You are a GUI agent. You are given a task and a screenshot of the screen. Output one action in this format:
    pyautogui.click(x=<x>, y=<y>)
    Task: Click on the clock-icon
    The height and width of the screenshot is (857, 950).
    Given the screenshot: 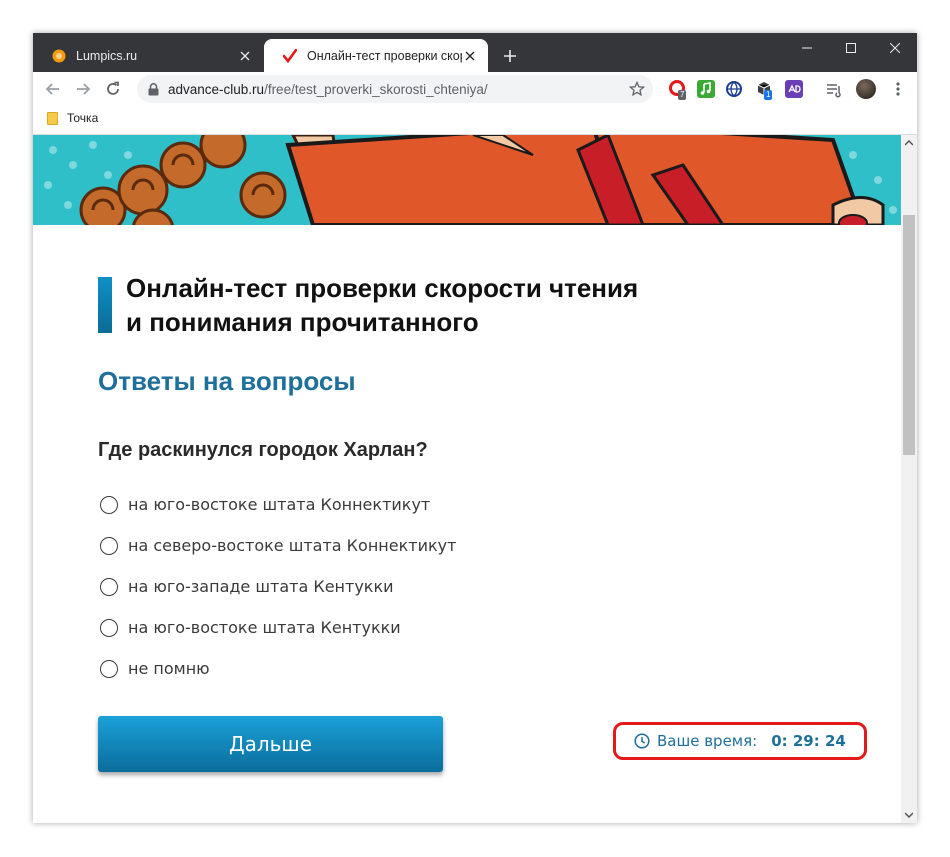 What is the action you would take?
    pyautogui.click(x=642, y=741)
    